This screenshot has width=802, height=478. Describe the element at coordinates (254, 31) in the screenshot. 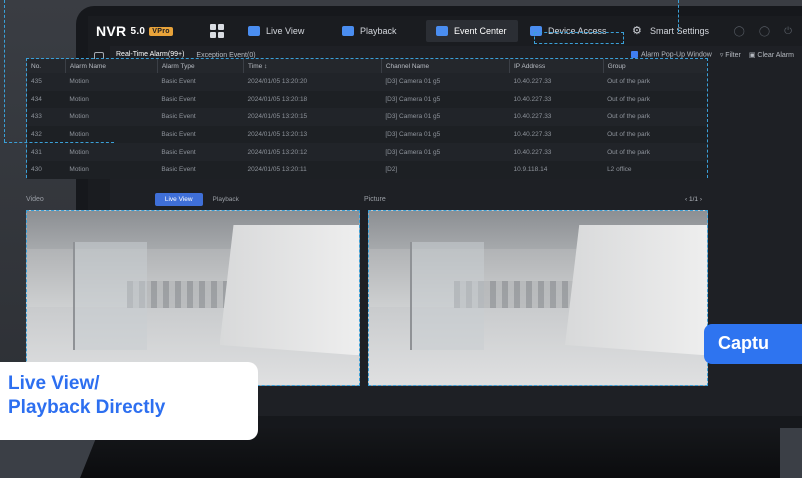

I see `live-view-icon` at that location.